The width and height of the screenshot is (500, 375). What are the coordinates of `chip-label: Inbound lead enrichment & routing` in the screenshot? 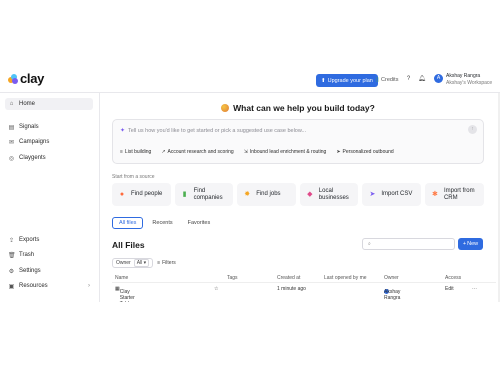 It's located at (288, 152).